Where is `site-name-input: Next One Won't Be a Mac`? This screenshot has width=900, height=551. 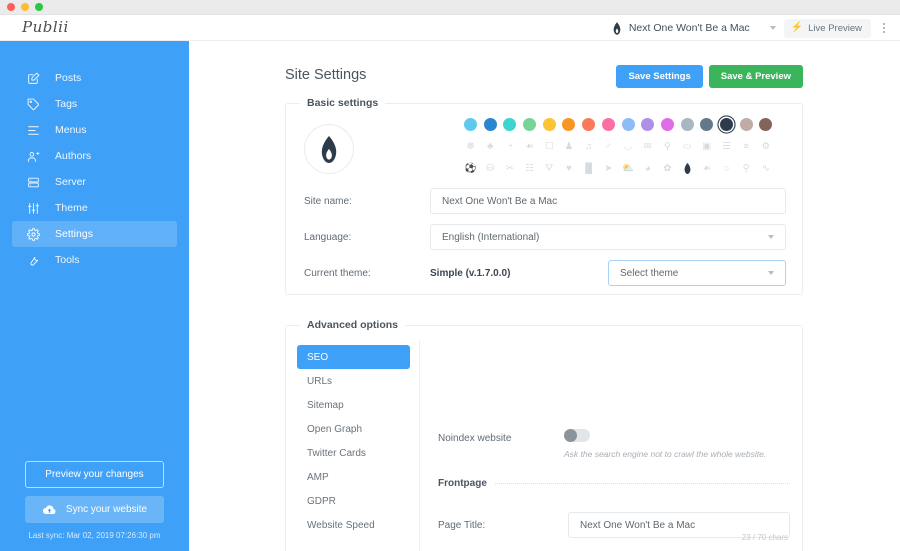 site-name-input: Next One Won't Be a Mac is located at coordinates (608, 201).